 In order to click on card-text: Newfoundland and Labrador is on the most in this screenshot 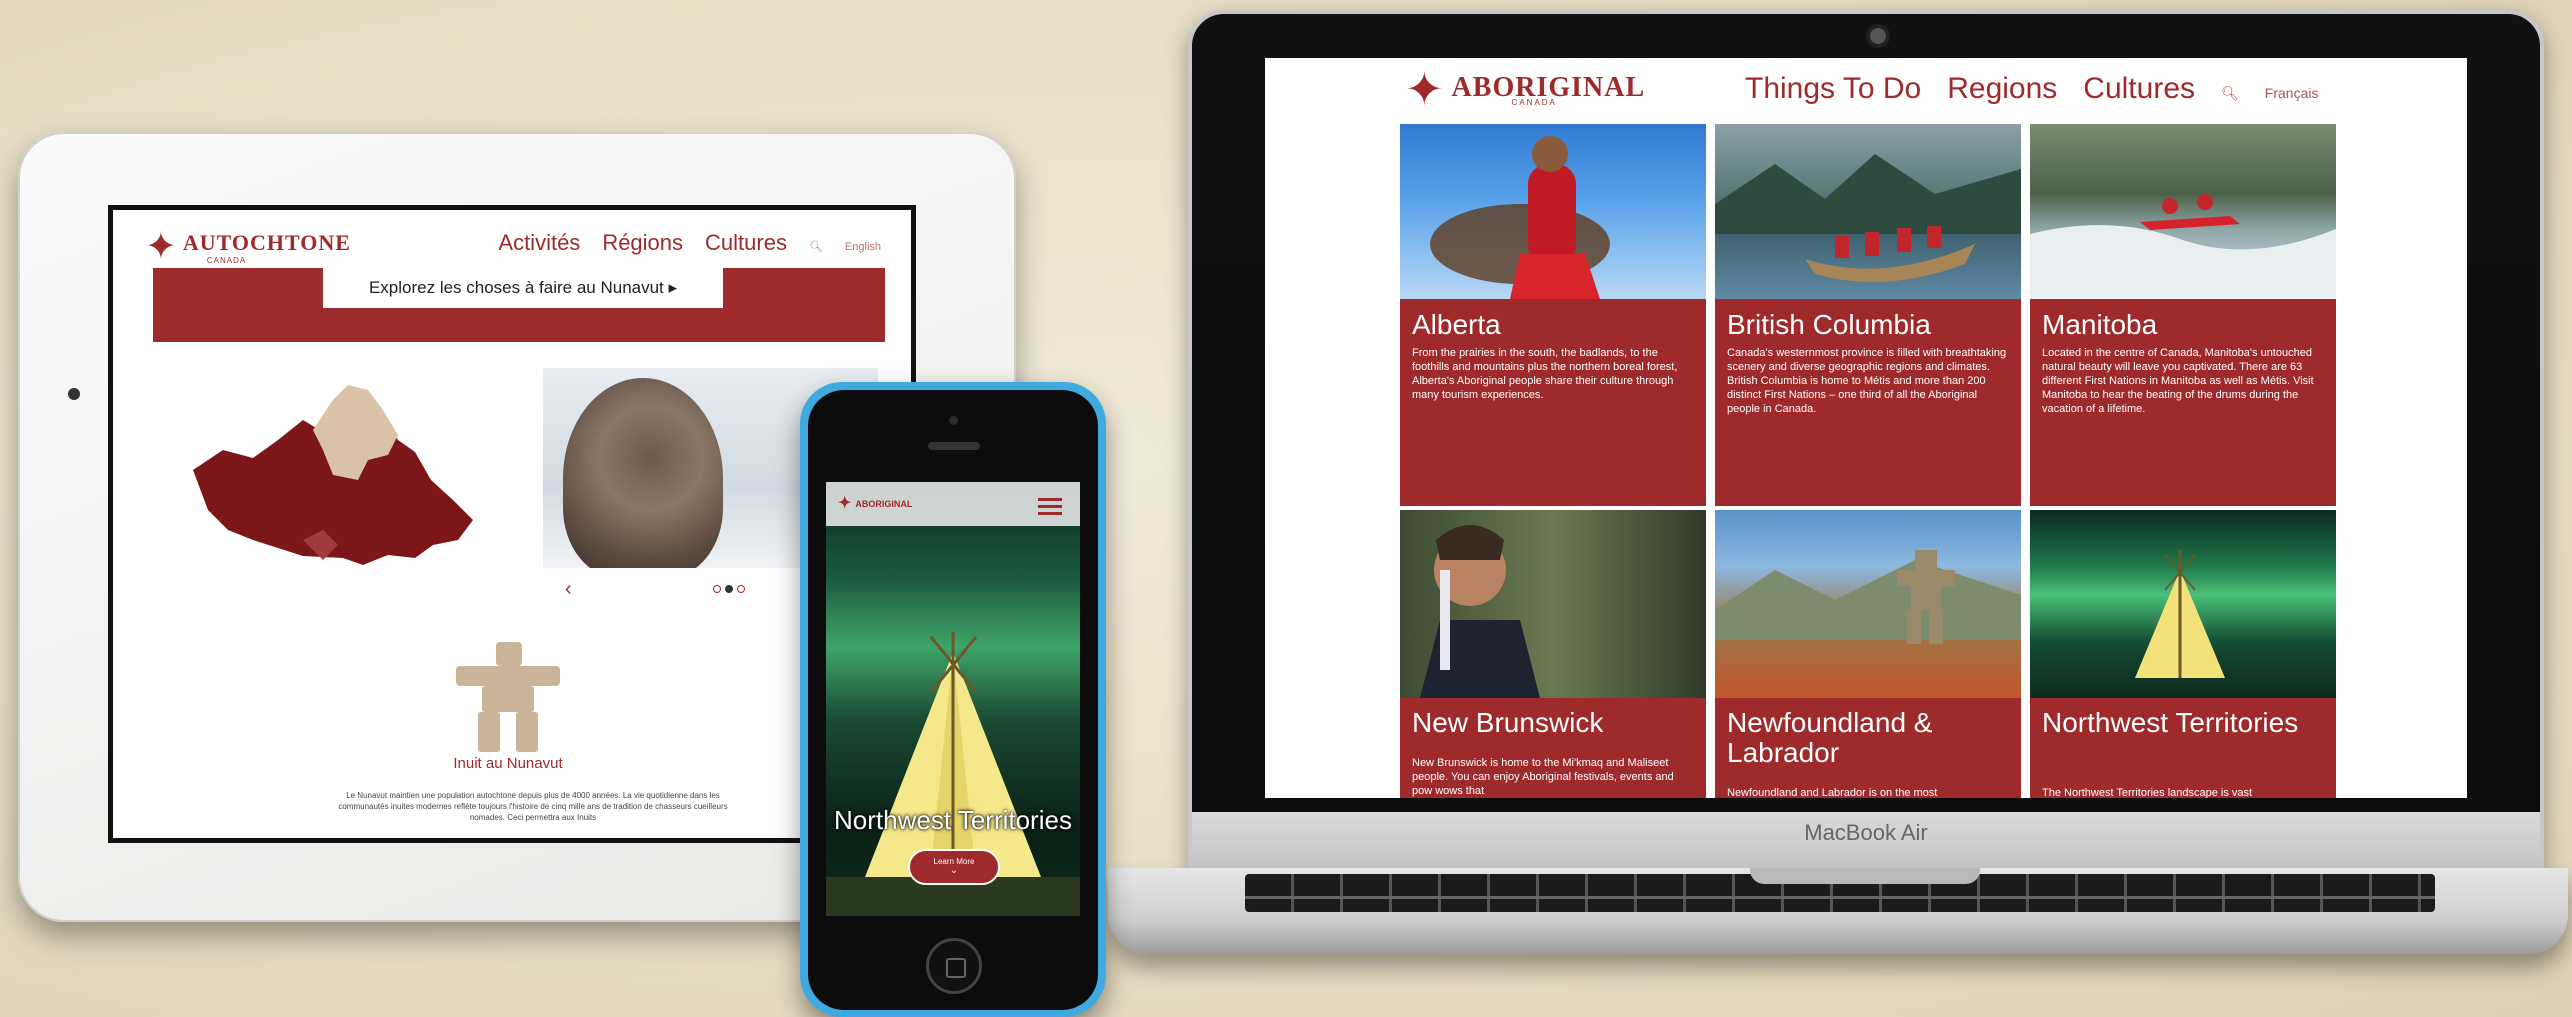, I will do `click(1832, 792)`.